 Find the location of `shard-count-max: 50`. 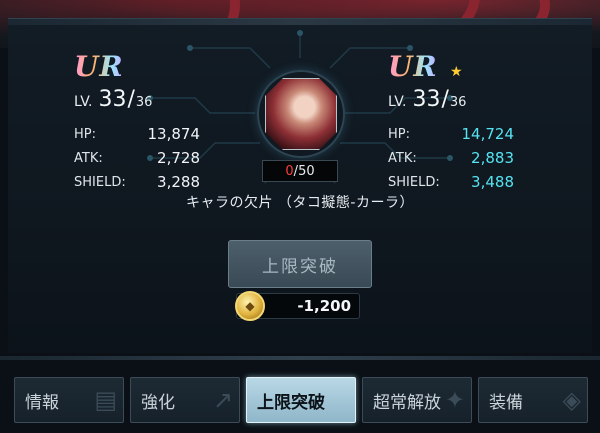

shard-count-max: 50 is located at coordinates (306, 171).